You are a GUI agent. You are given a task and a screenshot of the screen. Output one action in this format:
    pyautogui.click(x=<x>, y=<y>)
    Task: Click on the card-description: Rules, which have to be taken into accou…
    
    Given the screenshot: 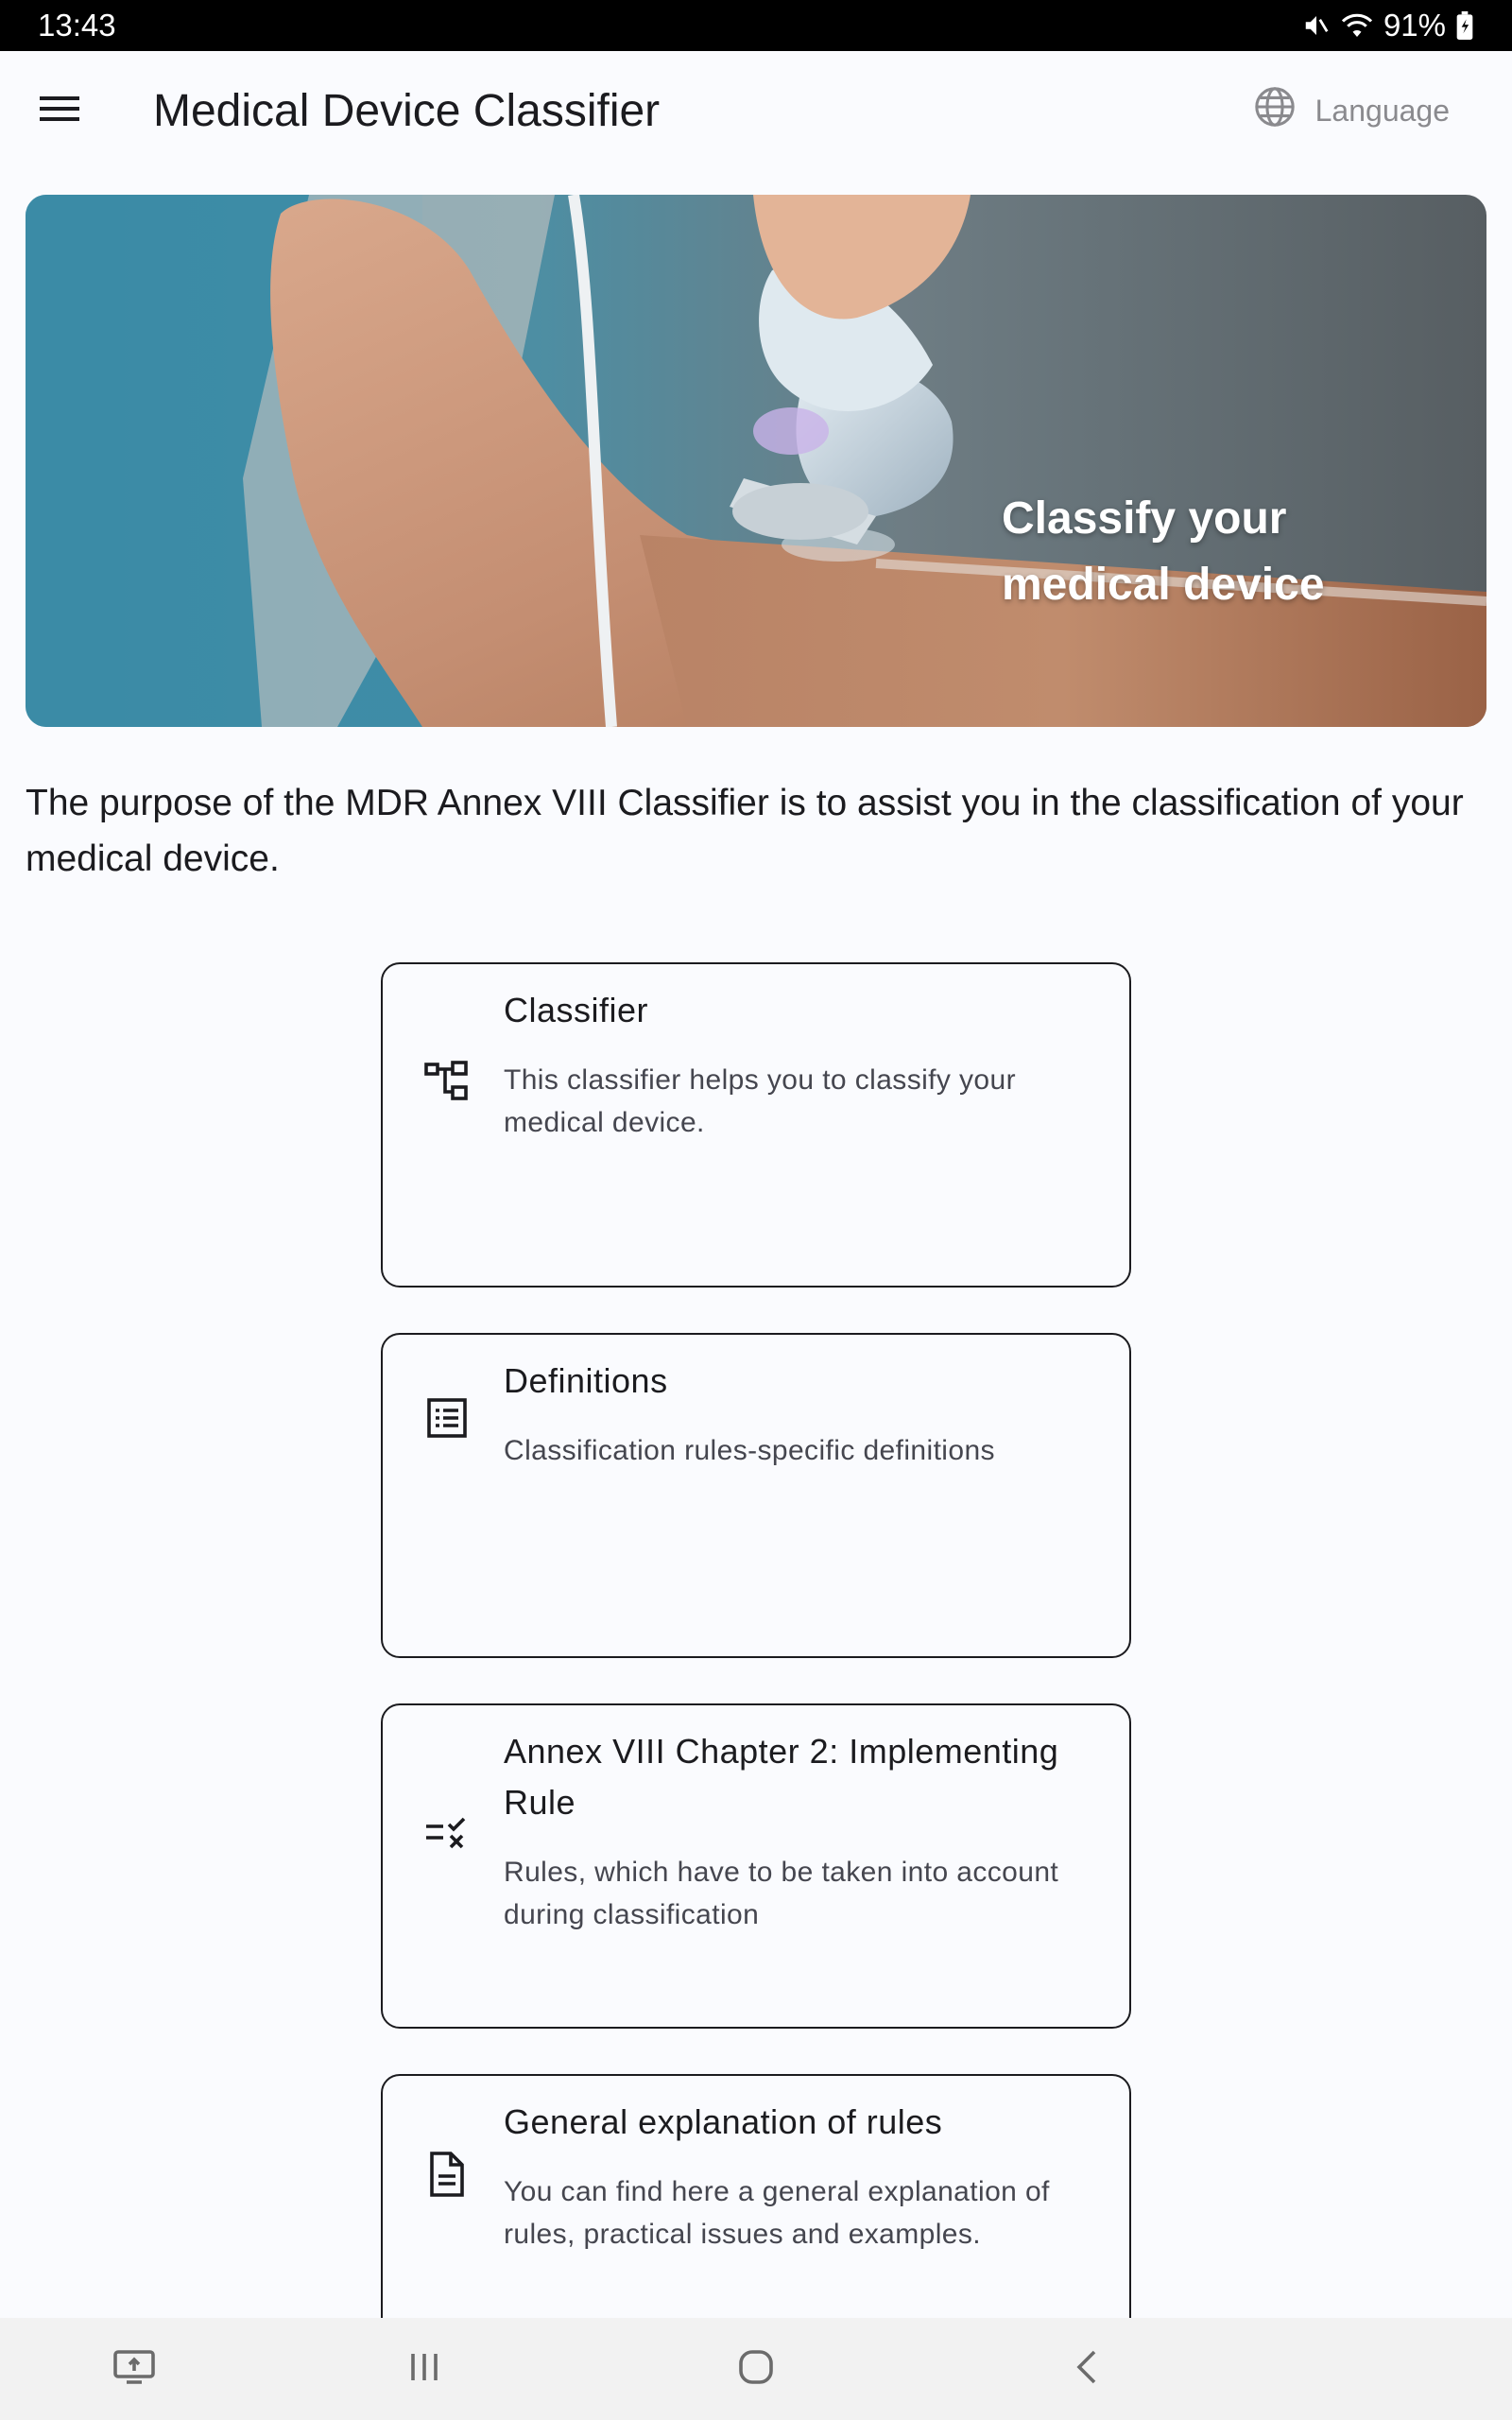 What is the action you would take?
    pyautogui.click(x=781, y=1893)
    